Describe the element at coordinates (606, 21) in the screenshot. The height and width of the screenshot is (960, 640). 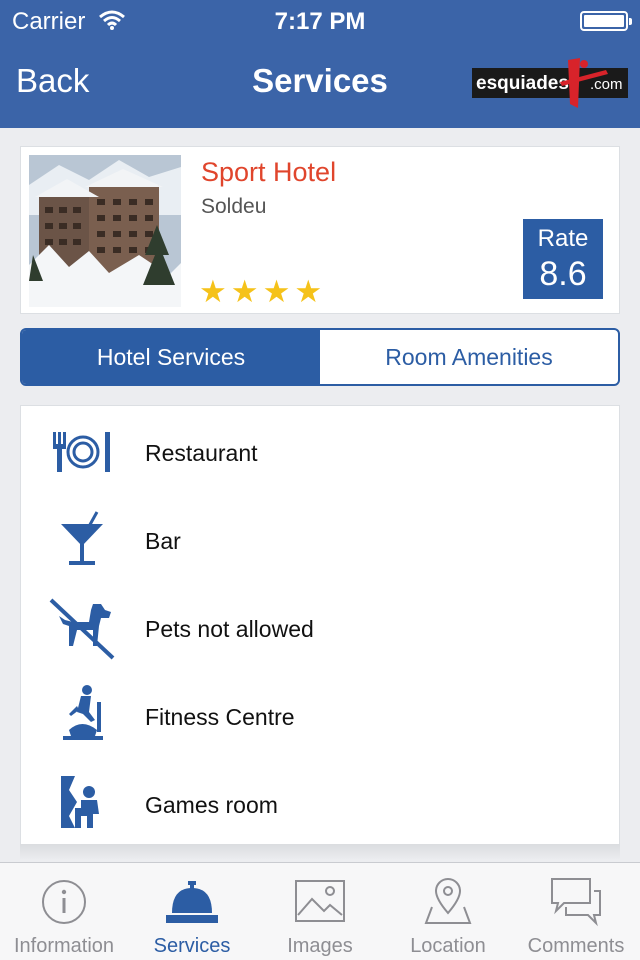
I see `battery-icon` at that location.